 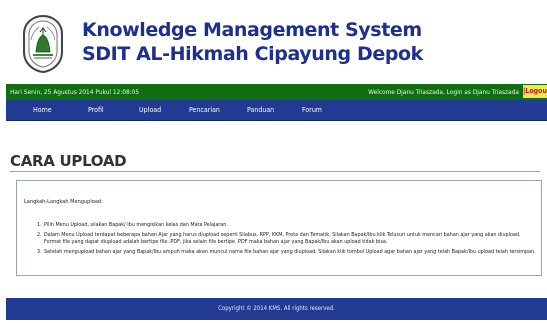 I want to click on title-divider, so click(x=275, y=171).